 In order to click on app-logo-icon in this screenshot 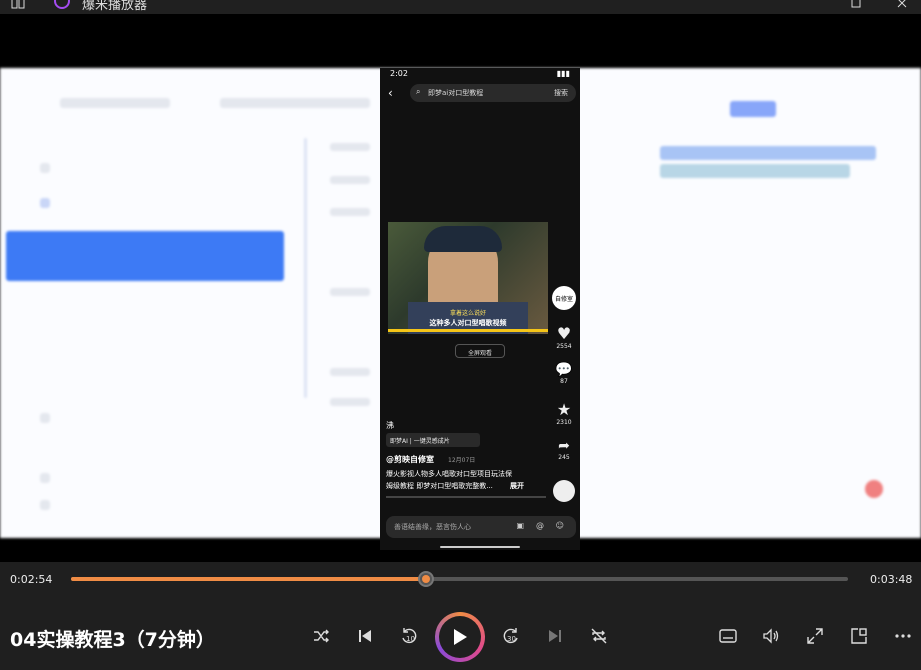, I will do `click(62, 4)`.